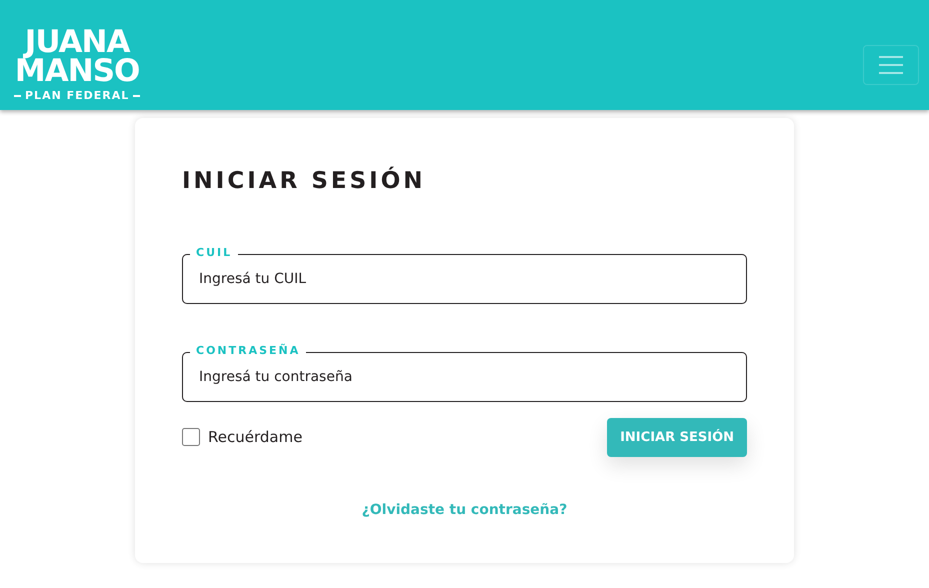 Image resolution: width=929 pixels, height=588 pixels. Describe the element at coordinates (191, 437) in the screenshot. I see `remember-checkbox` at that location.